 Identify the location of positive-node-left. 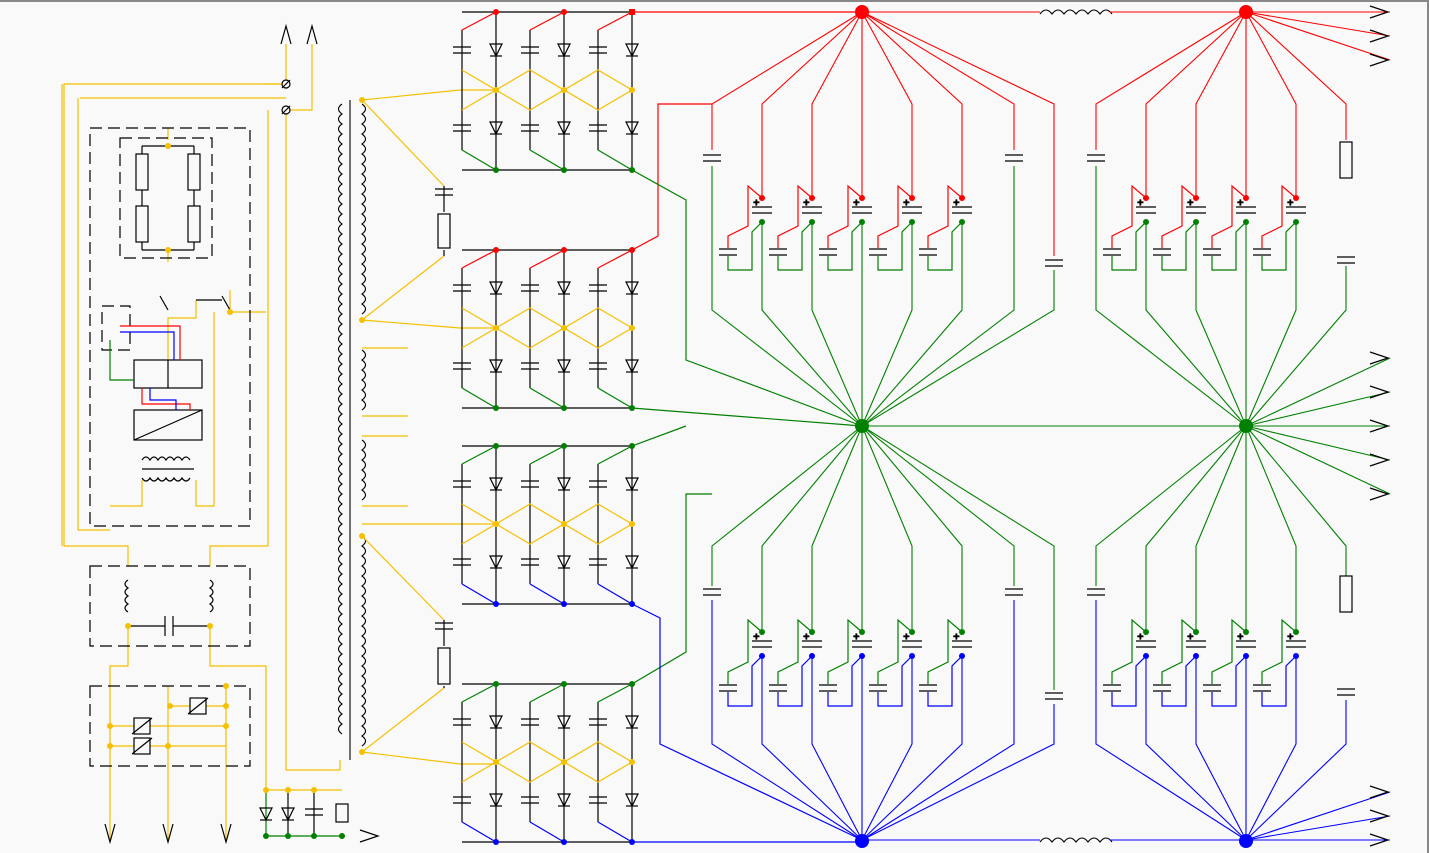
(862, 12).